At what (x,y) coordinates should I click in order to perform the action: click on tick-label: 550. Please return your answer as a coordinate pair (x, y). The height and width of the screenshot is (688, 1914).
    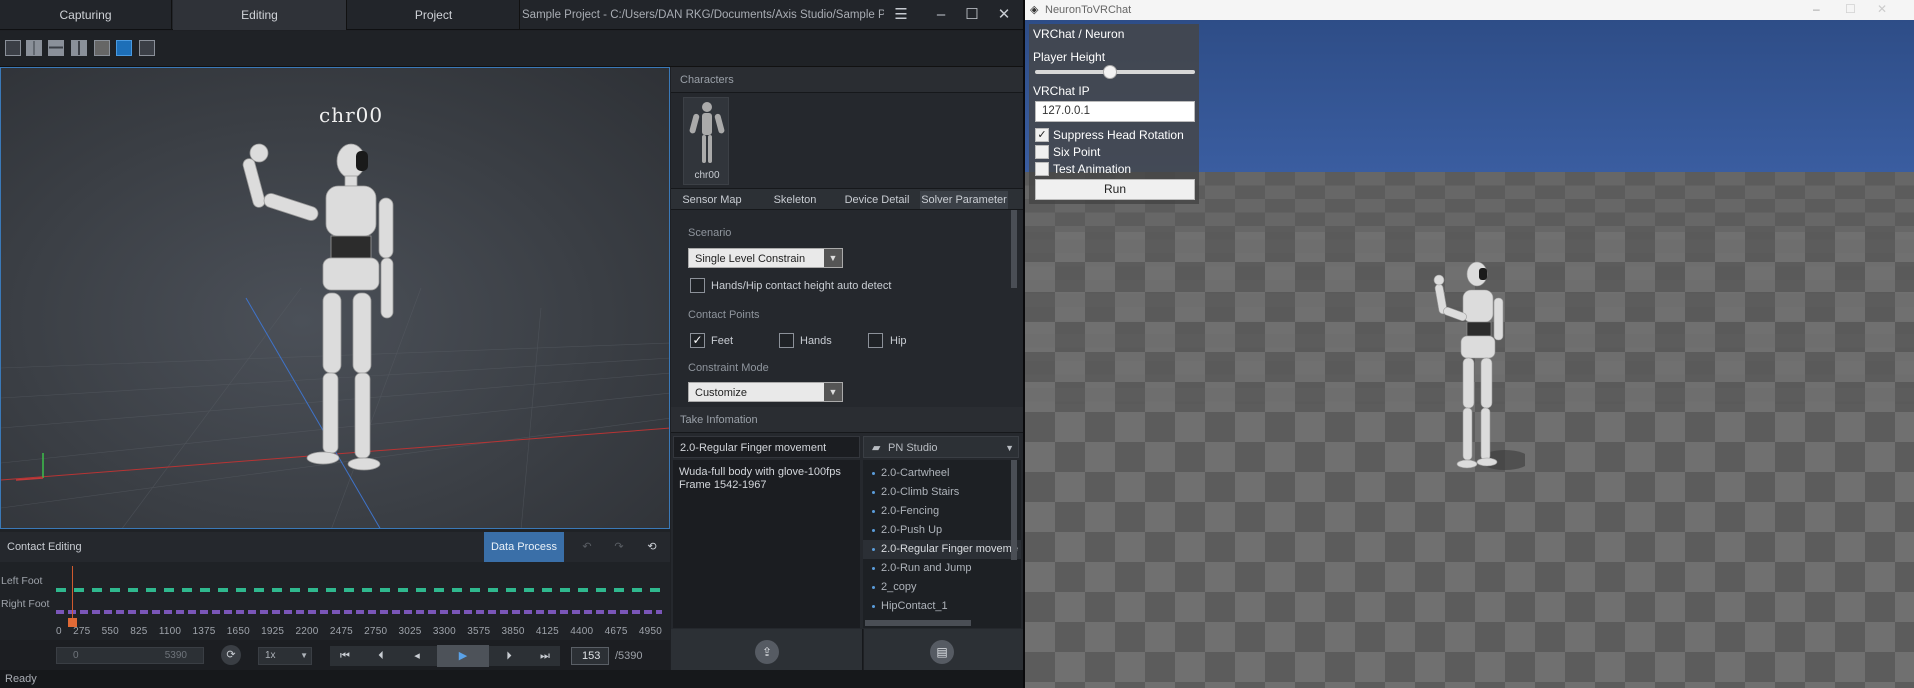
    Looking at the image, I should click on (110, 631).